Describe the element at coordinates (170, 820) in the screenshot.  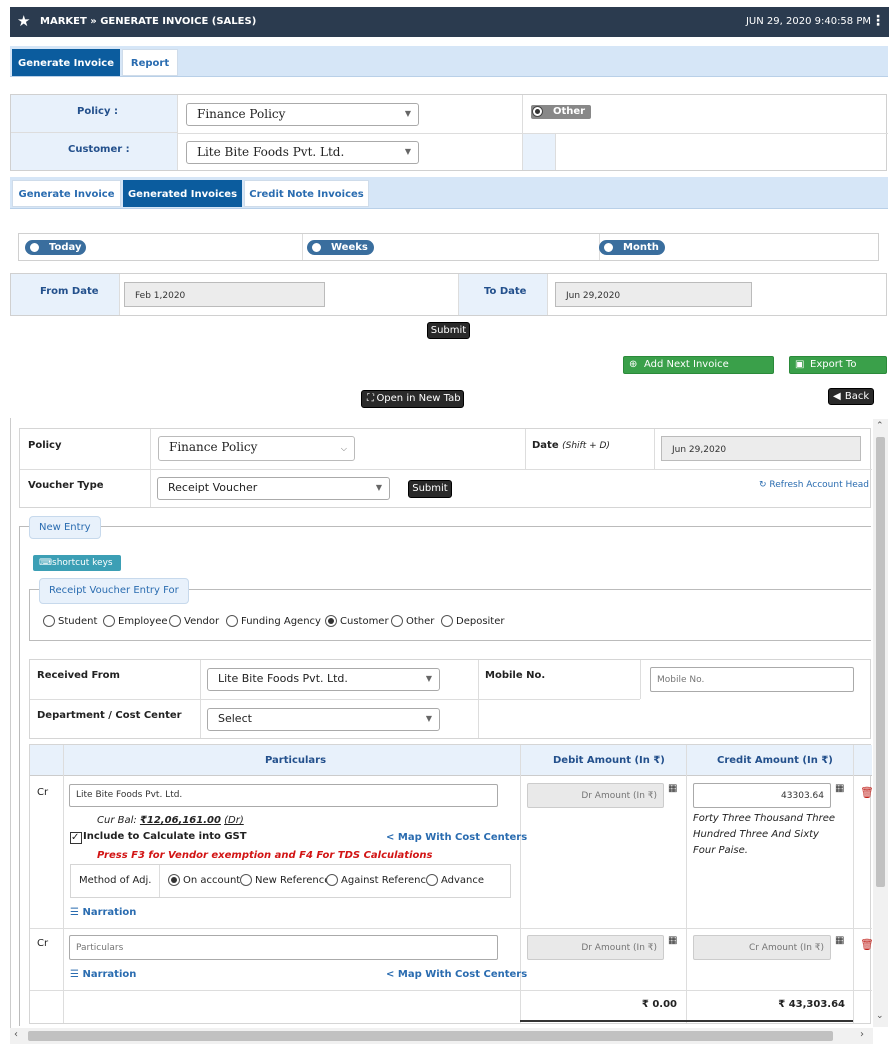
I see `current-balance: Cur Bal: ₹12,06,161.00 (Dr)` at that location.